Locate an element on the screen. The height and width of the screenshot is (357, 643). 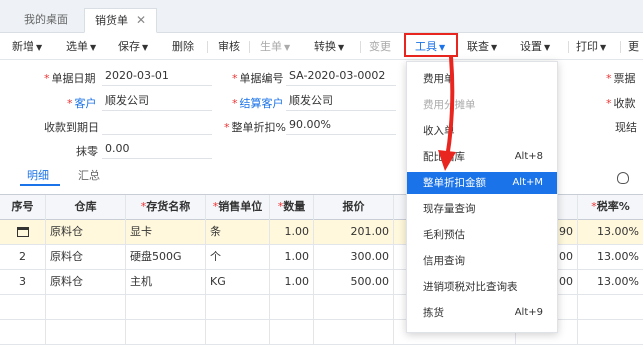
save-button: 保存 ▼ is located at coordinates (133, 47).